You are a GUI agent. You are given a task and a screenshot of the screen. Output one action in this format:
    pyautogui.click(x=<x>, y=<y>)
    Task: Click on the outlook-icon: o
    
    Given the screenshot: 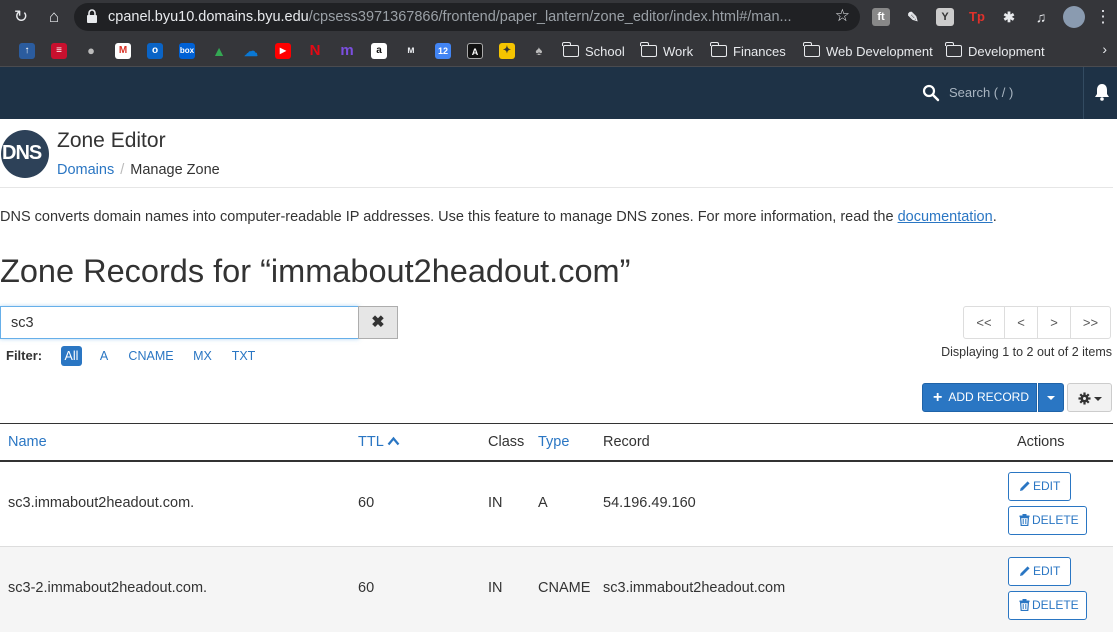 What is the action you would take?
    pyautogui.click(x=155, y=51)
    